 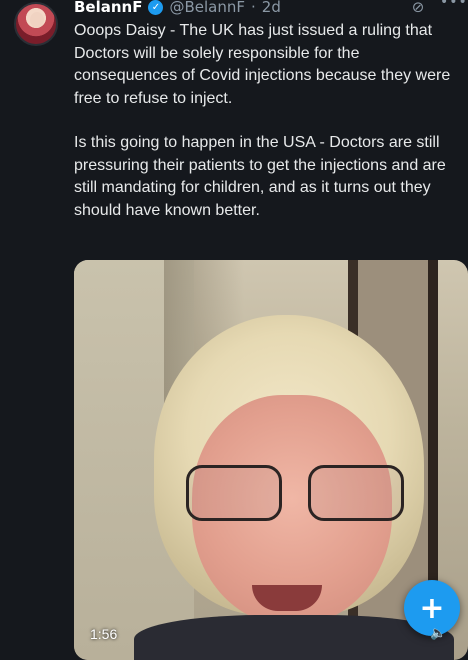 What do you see at coordinates (418, 8) in the screenshot?
I see `grok-icon: ⊘` at bounding box center [418, 8].